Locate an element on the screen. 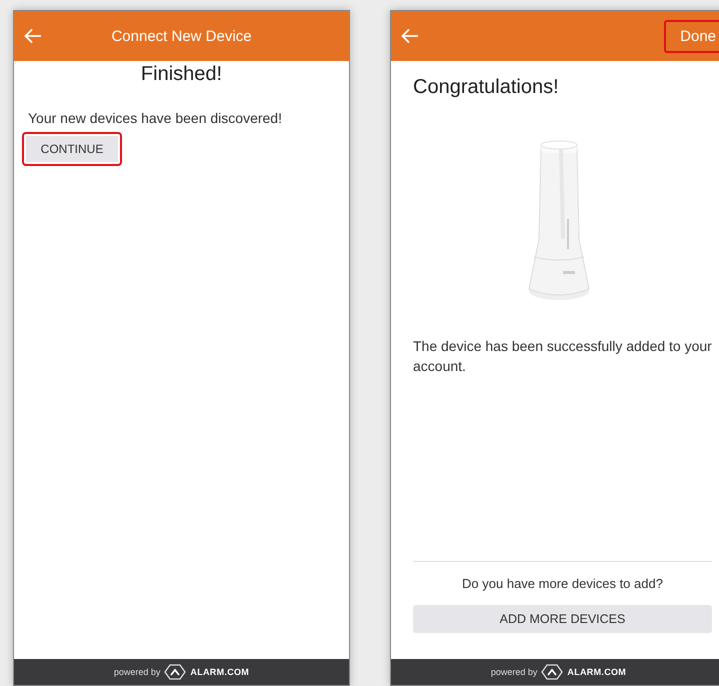 This screenshot has width=719, height=686. message-text: The device has been successfully added to your account. is located at coordinates (562, 356).